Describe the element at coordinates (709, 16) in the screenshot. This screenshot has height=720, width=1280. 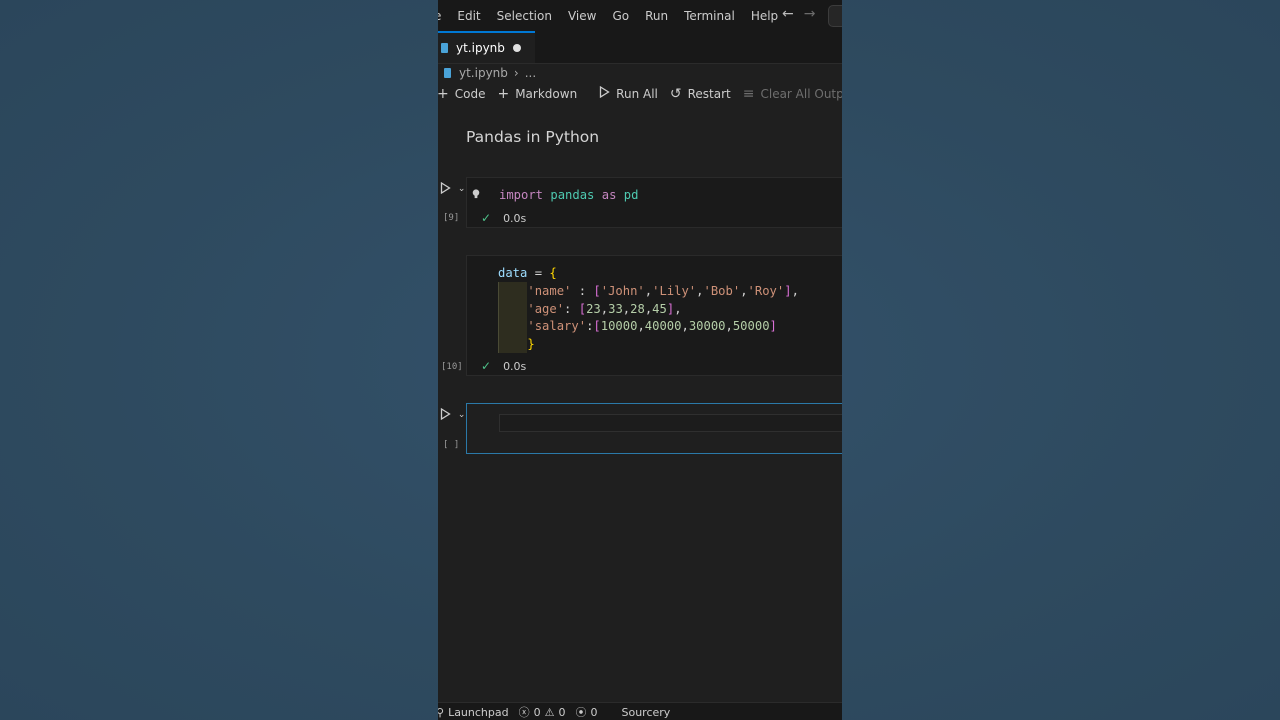
I see `menu-terminal: Terminal` at that location.